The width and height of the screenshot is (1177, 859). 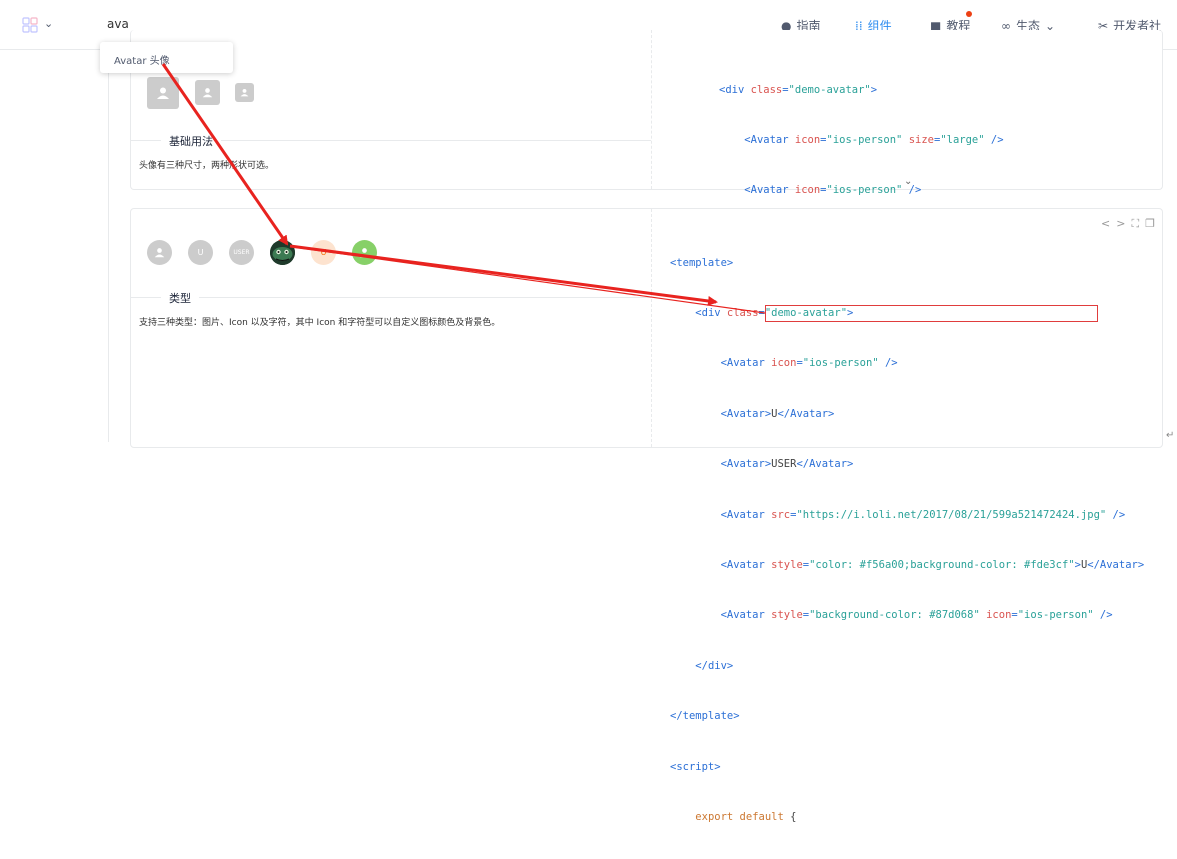 What do you see at coordinates (695, 766) in the screenshot?
I see `code-line: <script>` at bounding box center [695, 766].